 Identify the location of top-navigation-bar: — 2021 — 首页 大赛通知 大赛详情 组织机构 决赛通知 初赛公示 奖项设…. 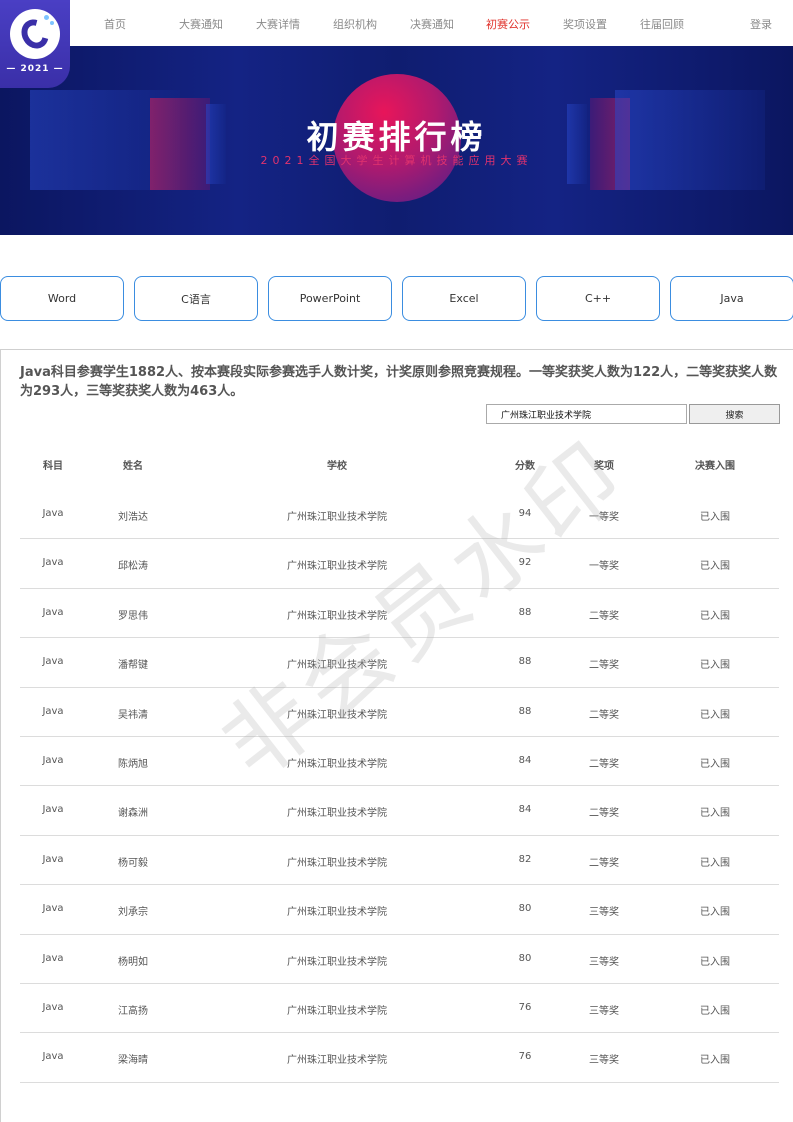
(396, 44).